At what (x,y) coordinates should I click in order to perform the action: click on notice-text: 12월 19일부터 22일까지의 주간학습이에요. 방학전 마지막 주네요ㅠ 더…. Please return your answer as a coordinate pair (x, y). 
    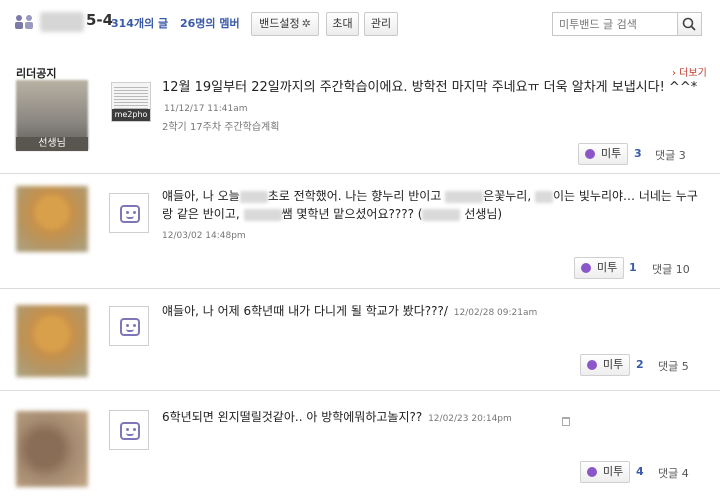
    Looking at the image, I should click on (432, 98).